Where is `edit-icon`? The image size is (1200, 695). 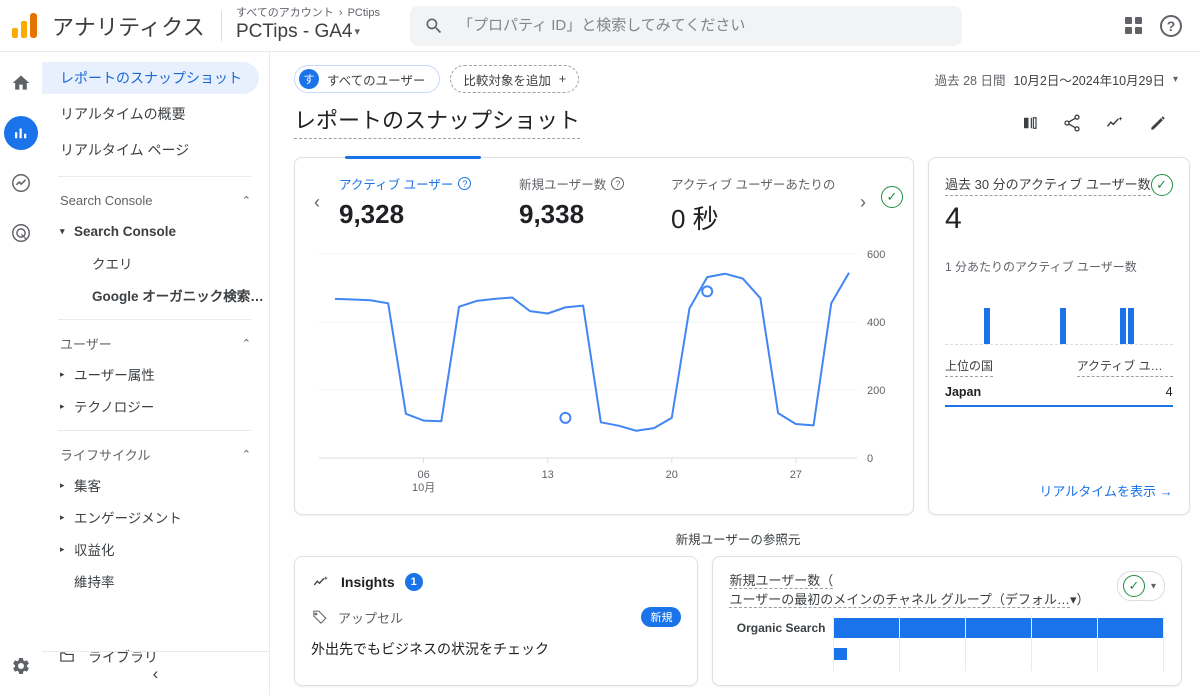
edit-icon is located at coordinates (1158, 122).